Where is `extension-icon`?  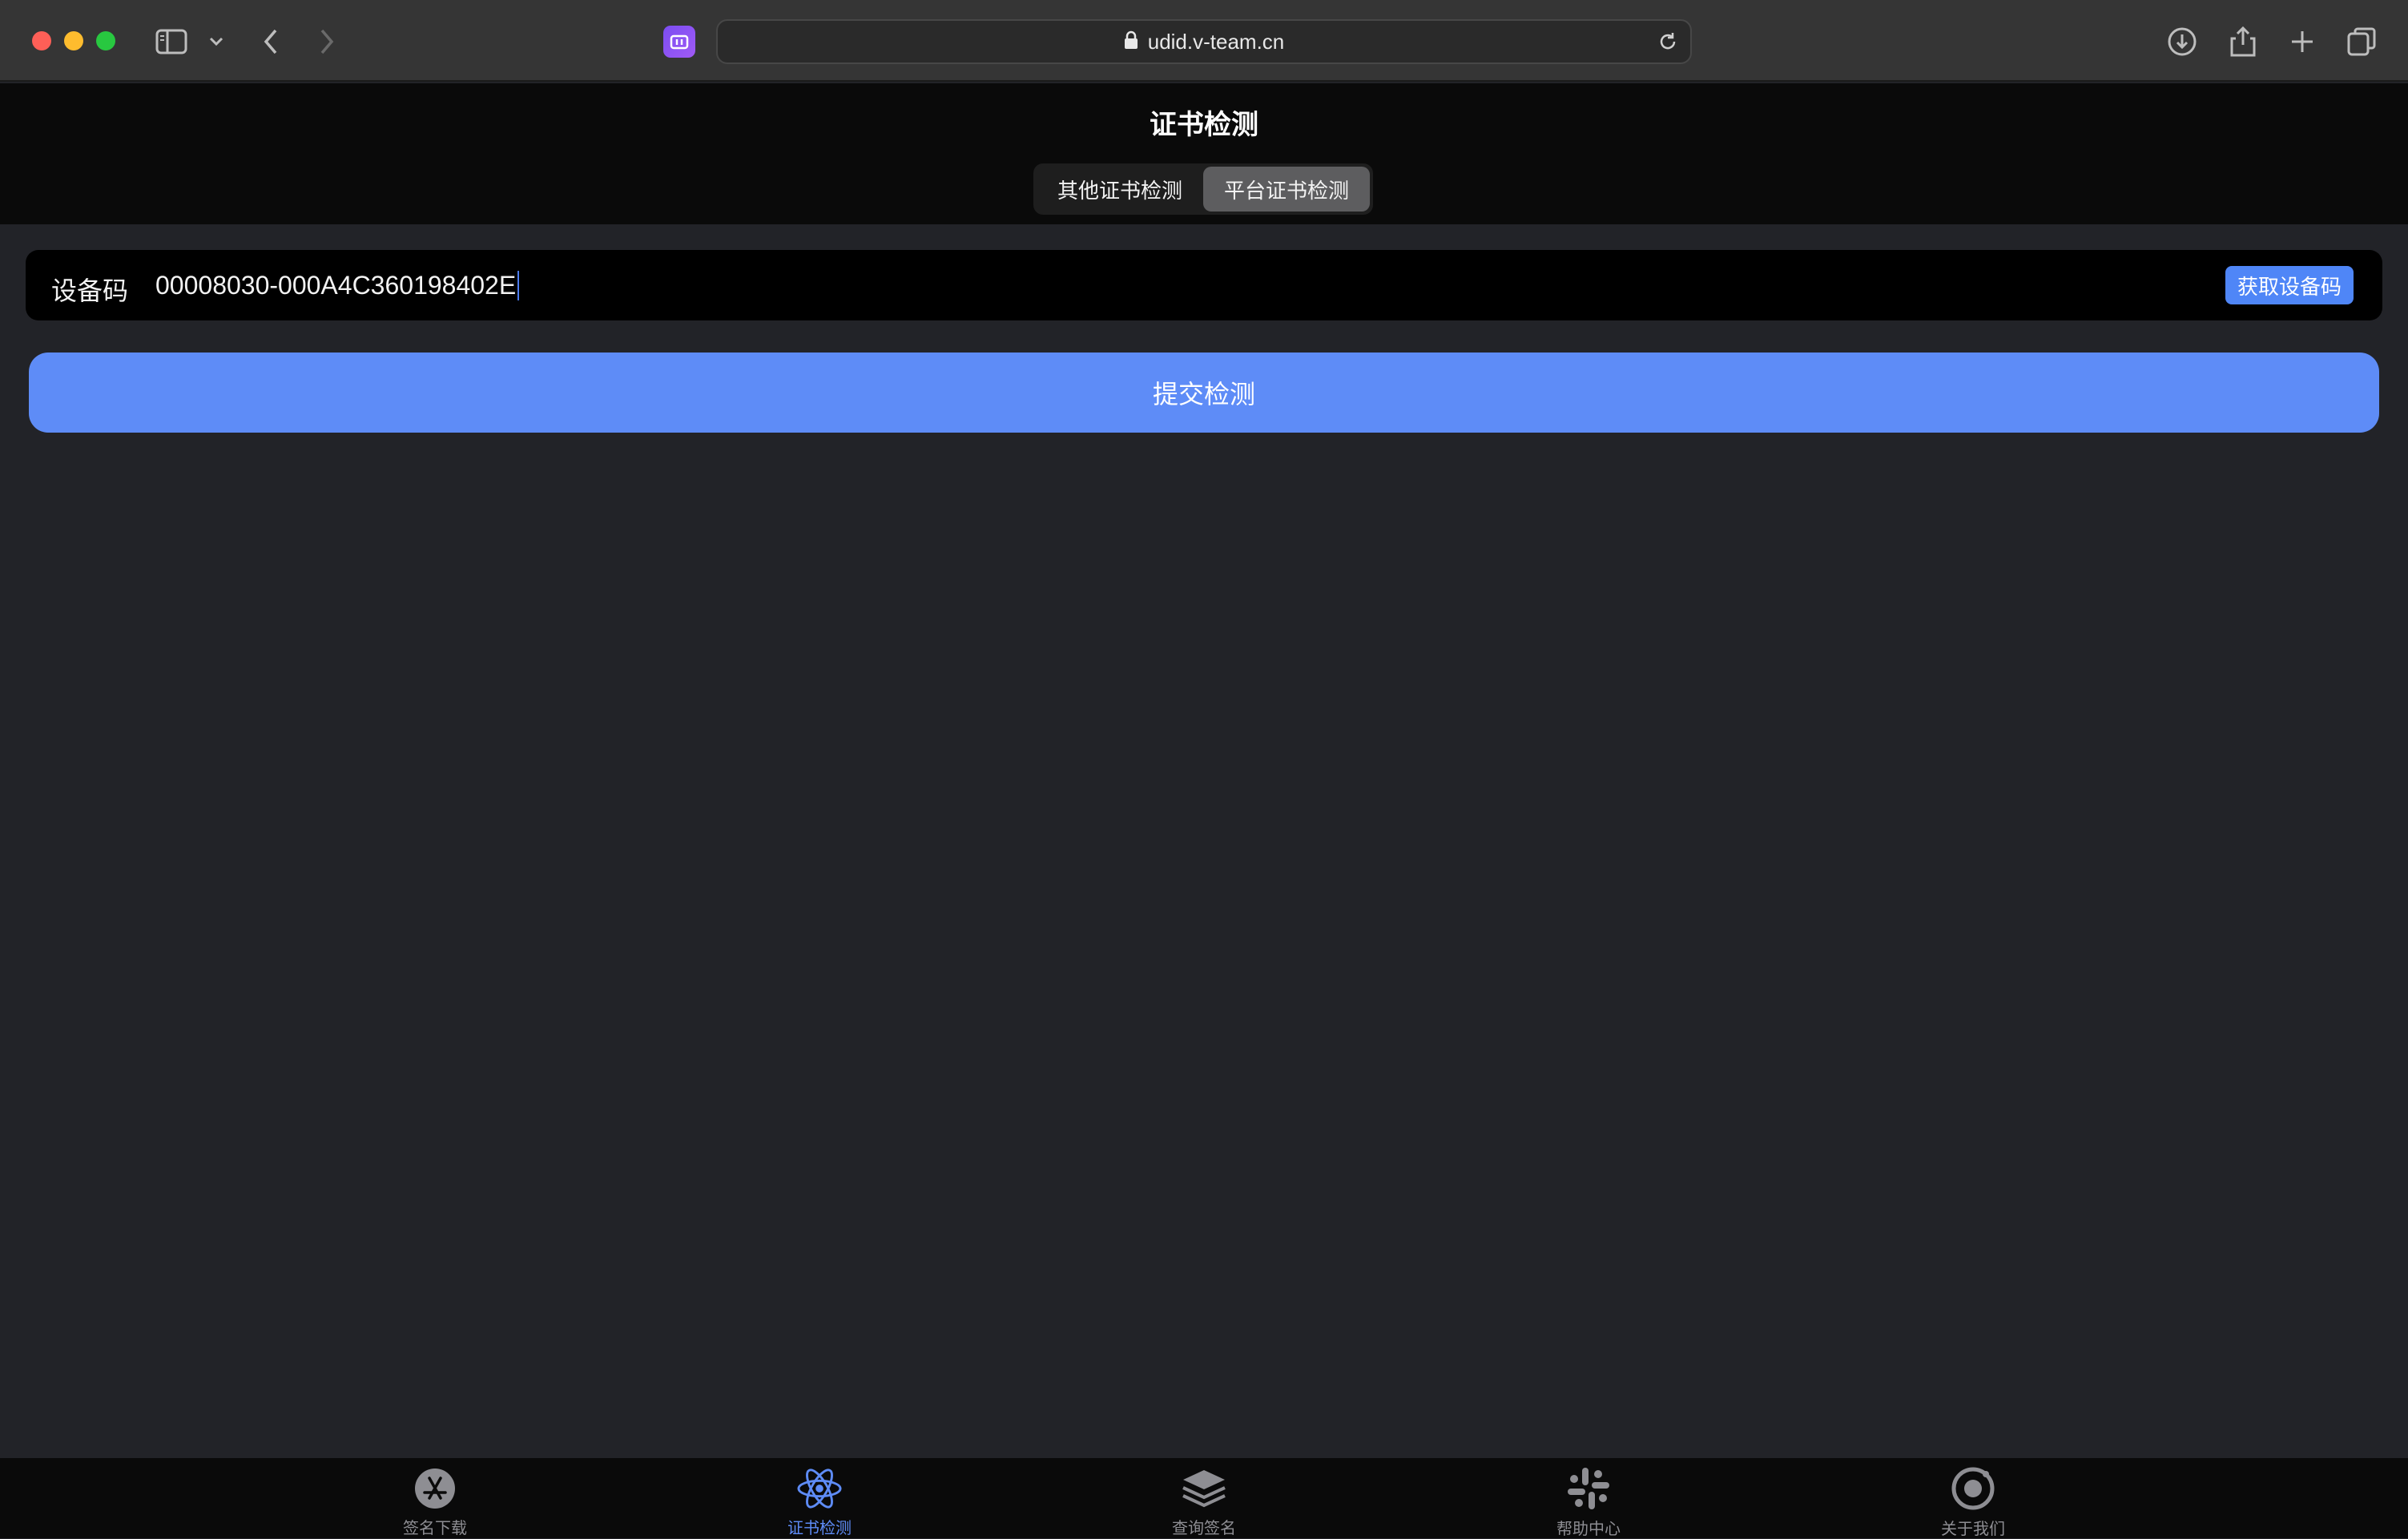
extension-icon is located at coordinates (679, 42).